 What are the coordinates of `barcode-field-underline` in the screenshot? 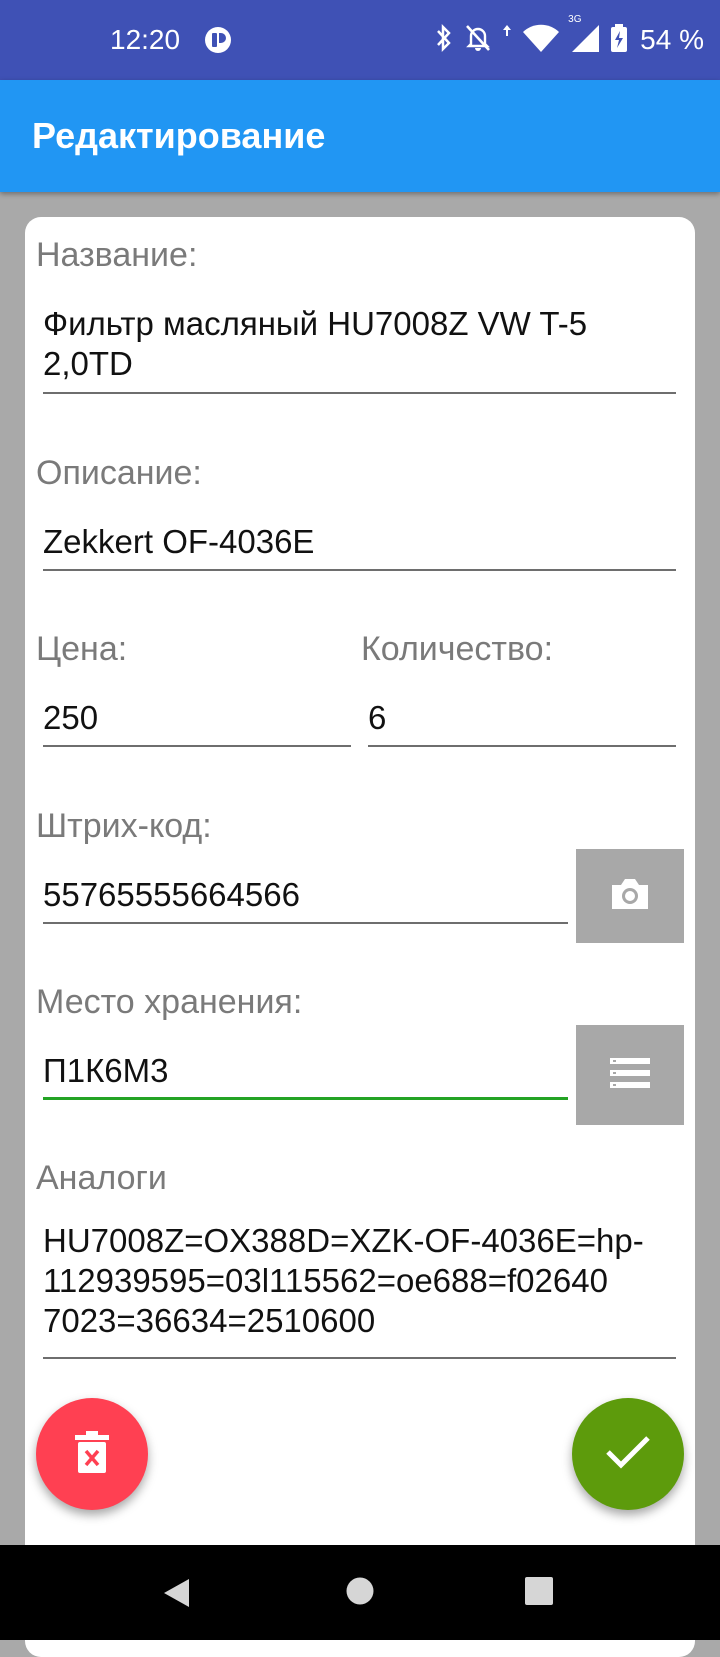 It's located at (305, 923).